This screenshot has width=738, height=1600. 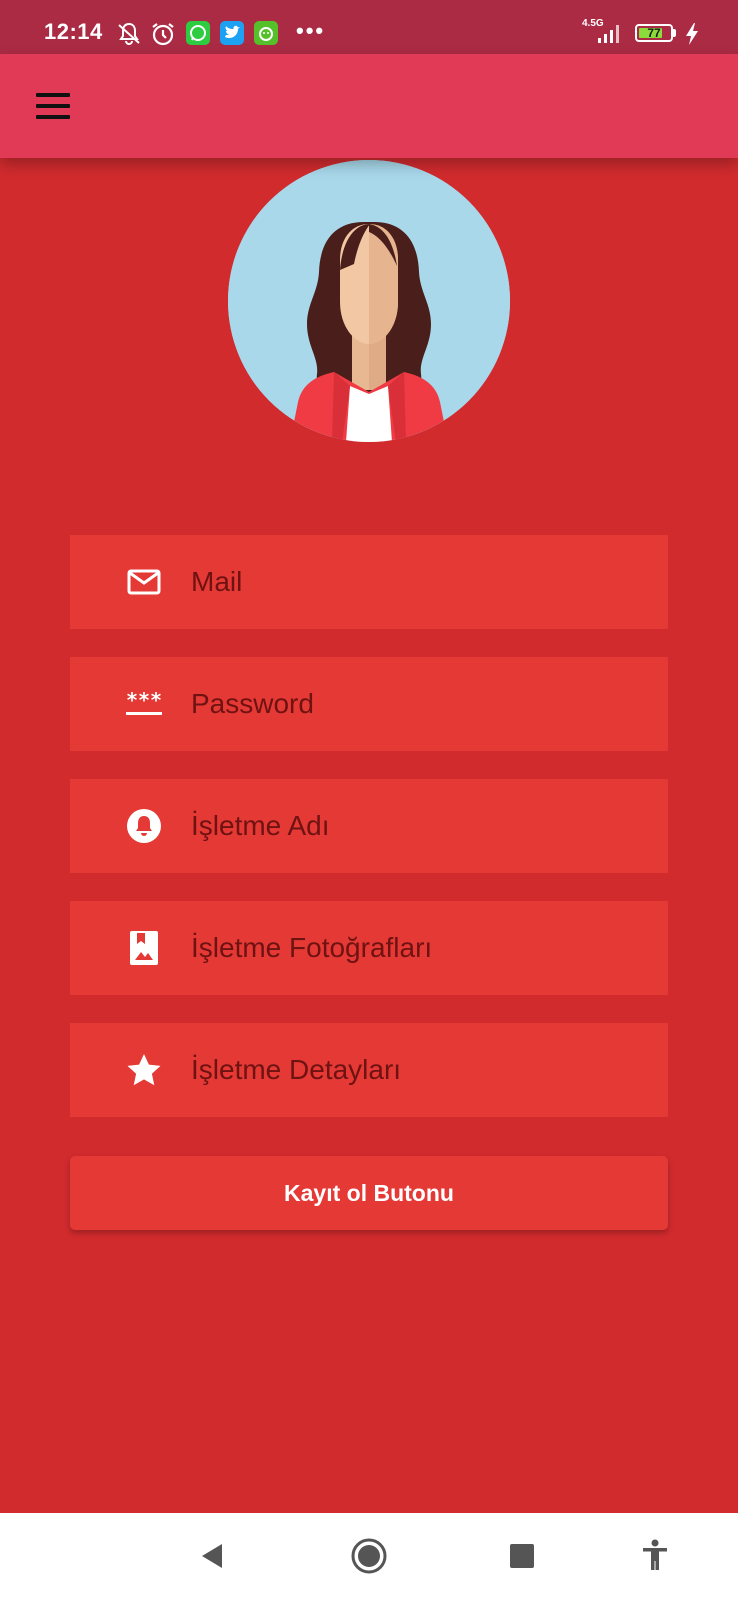 What do you see at coordinates (369, 704) in the screenshot?
I see `password-field: *** Password` at bounding box center [369, 704].